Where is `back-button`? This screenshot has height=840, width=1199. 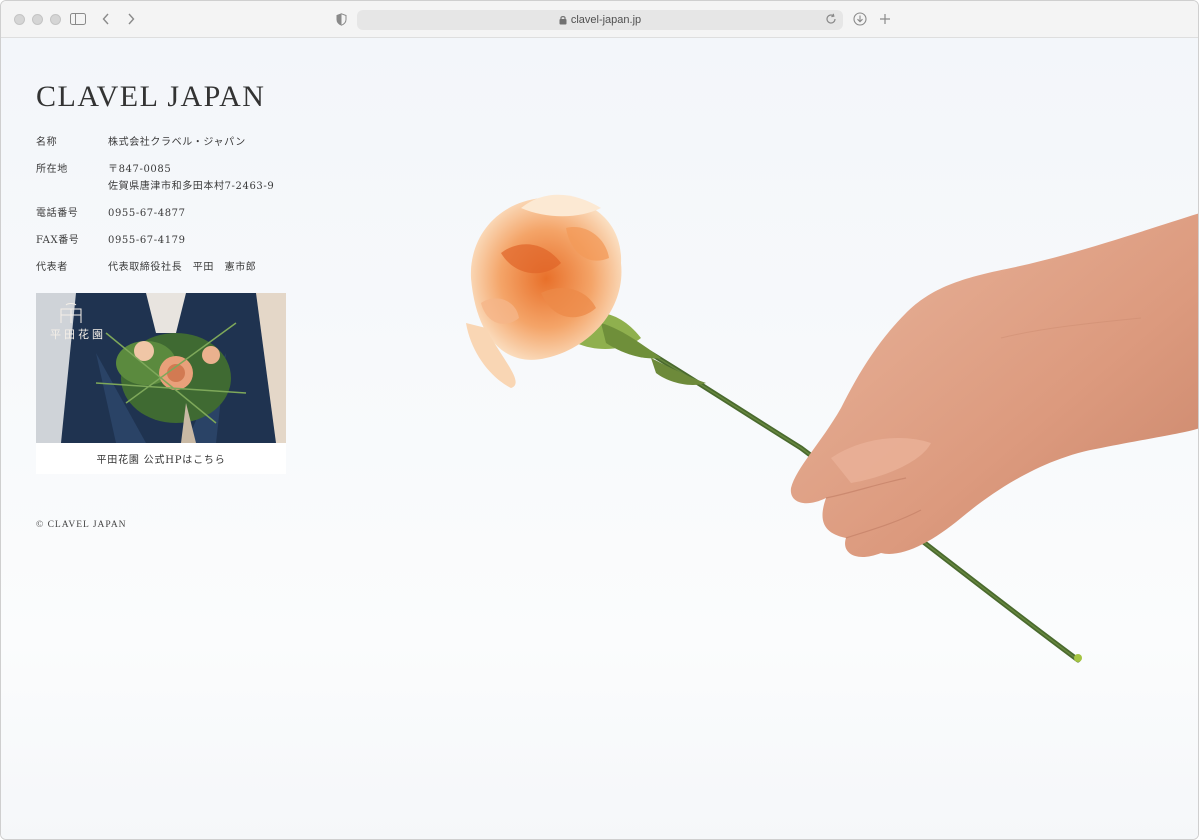
back-button is located at coordinates (106, 19).